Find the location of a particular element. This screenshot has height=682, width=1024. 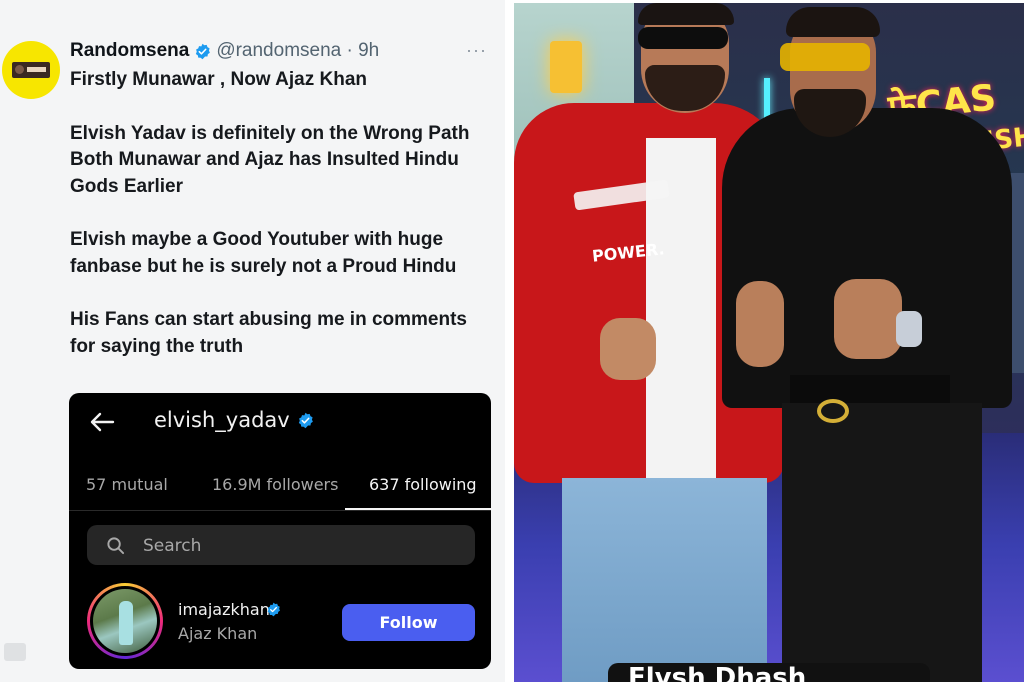

tweet-paragraph: Firstly Munawar , Now Ajaz Khan is located at coordinates (219, 79).